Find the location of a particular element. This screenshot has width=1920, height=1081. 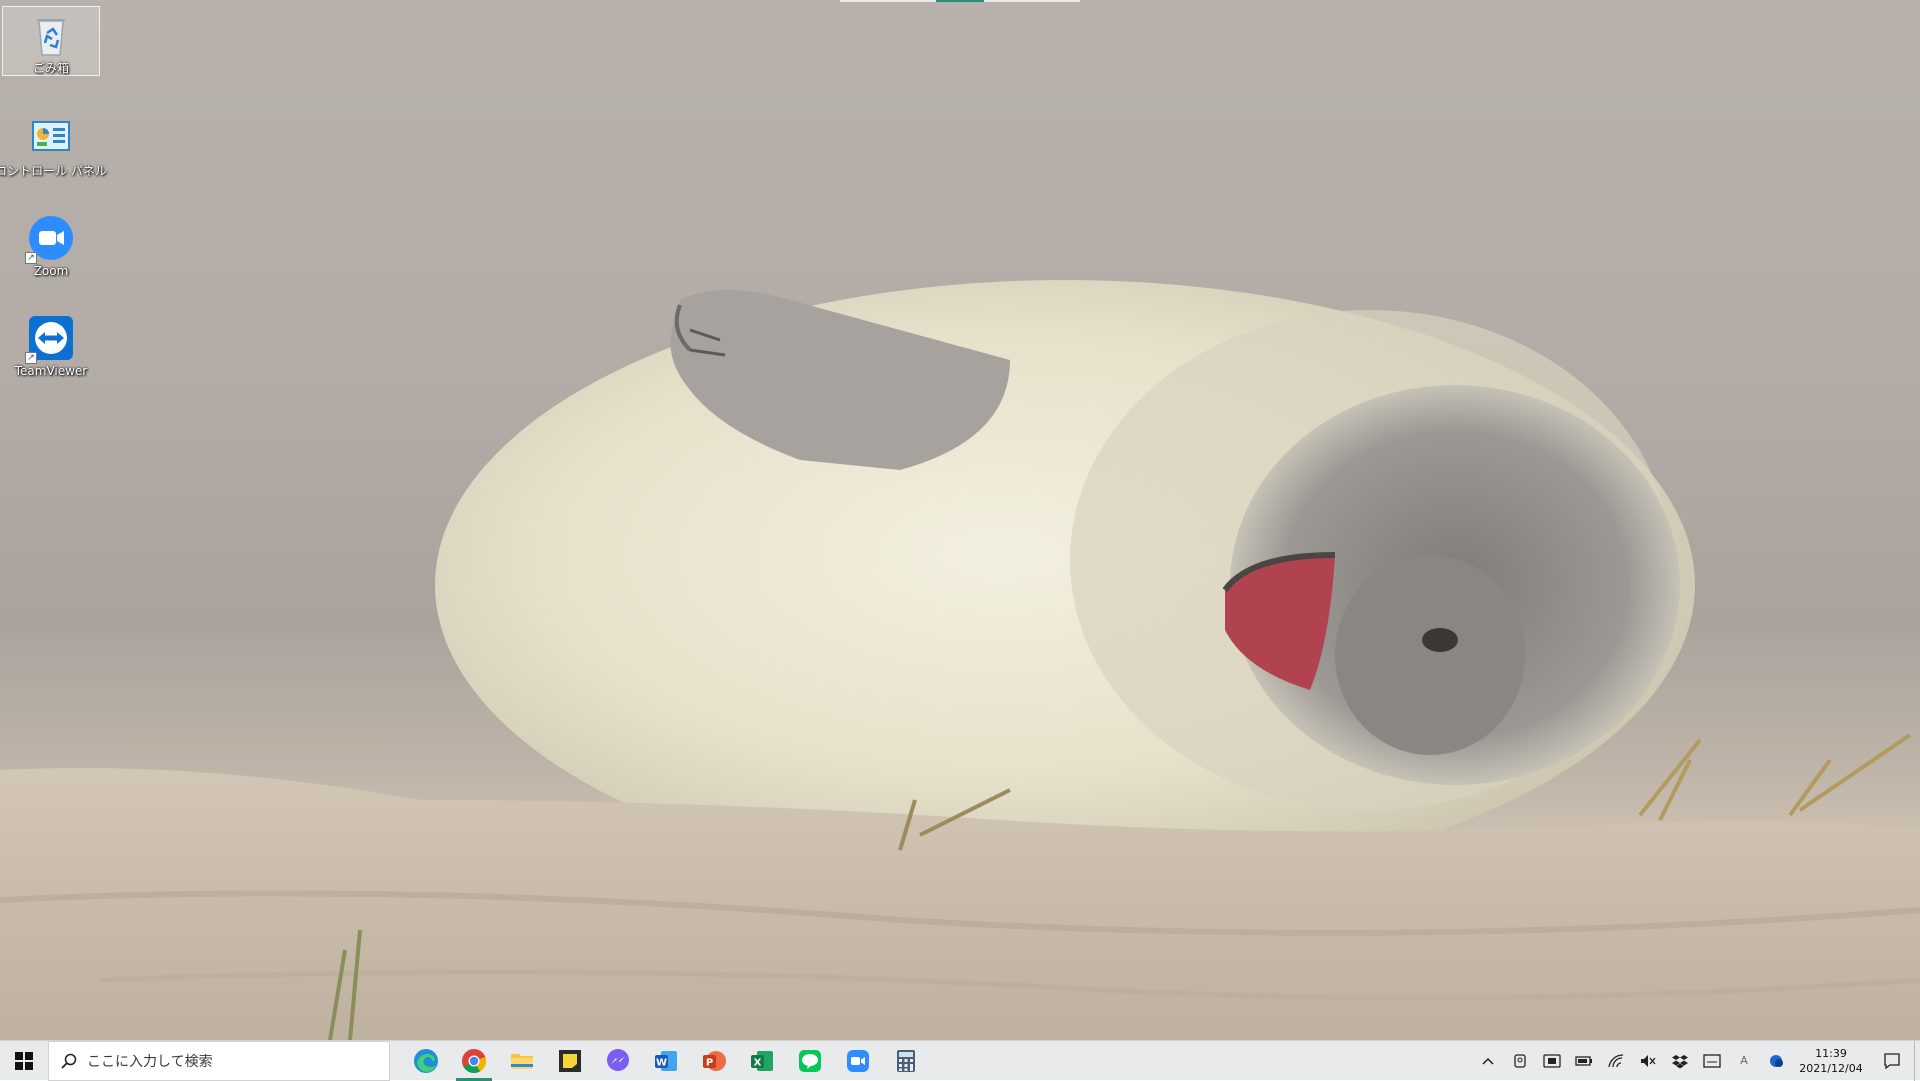

control-panel-shortcut: コントロール パネル is located at coordinates (53, 145).